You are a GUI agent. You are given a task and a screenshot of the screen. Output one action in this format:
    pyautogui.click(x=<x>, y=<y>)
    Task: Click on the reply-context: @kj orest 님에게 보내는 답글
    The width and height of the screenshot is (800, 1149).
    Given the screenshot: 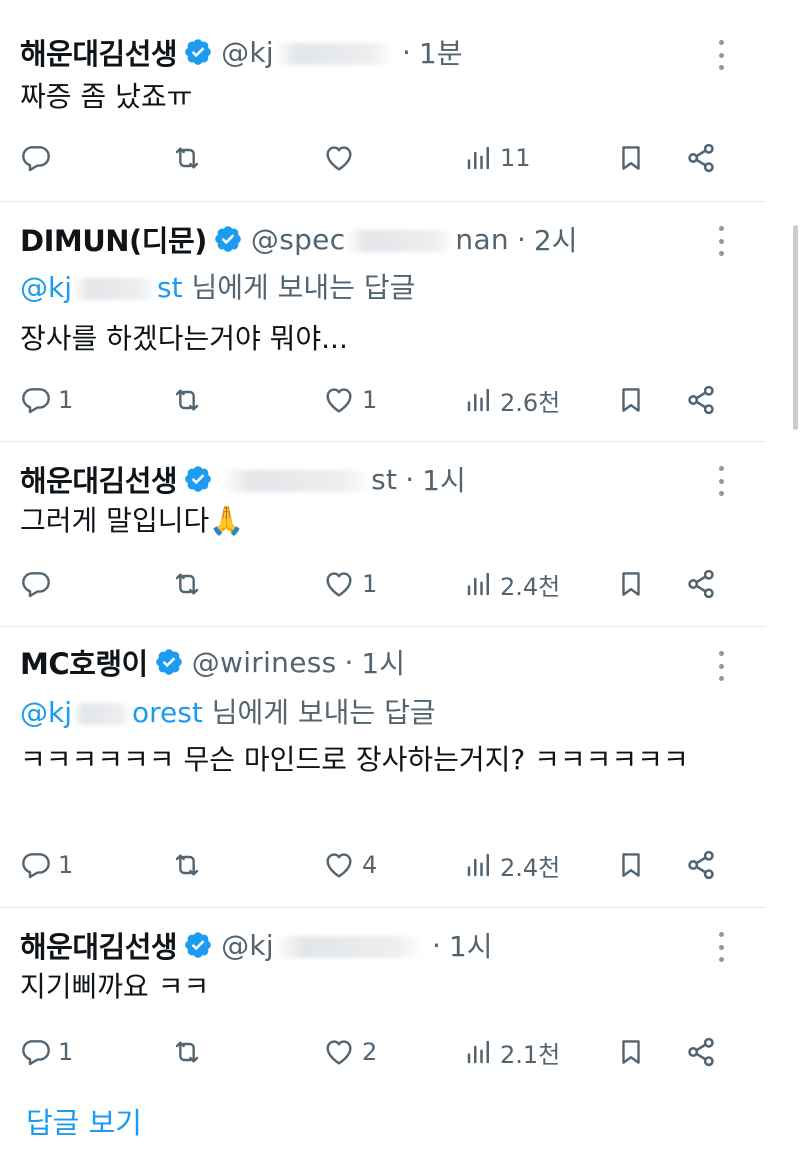 What is the action you would take?
    pyautogui.click(x=228, y=712)
    